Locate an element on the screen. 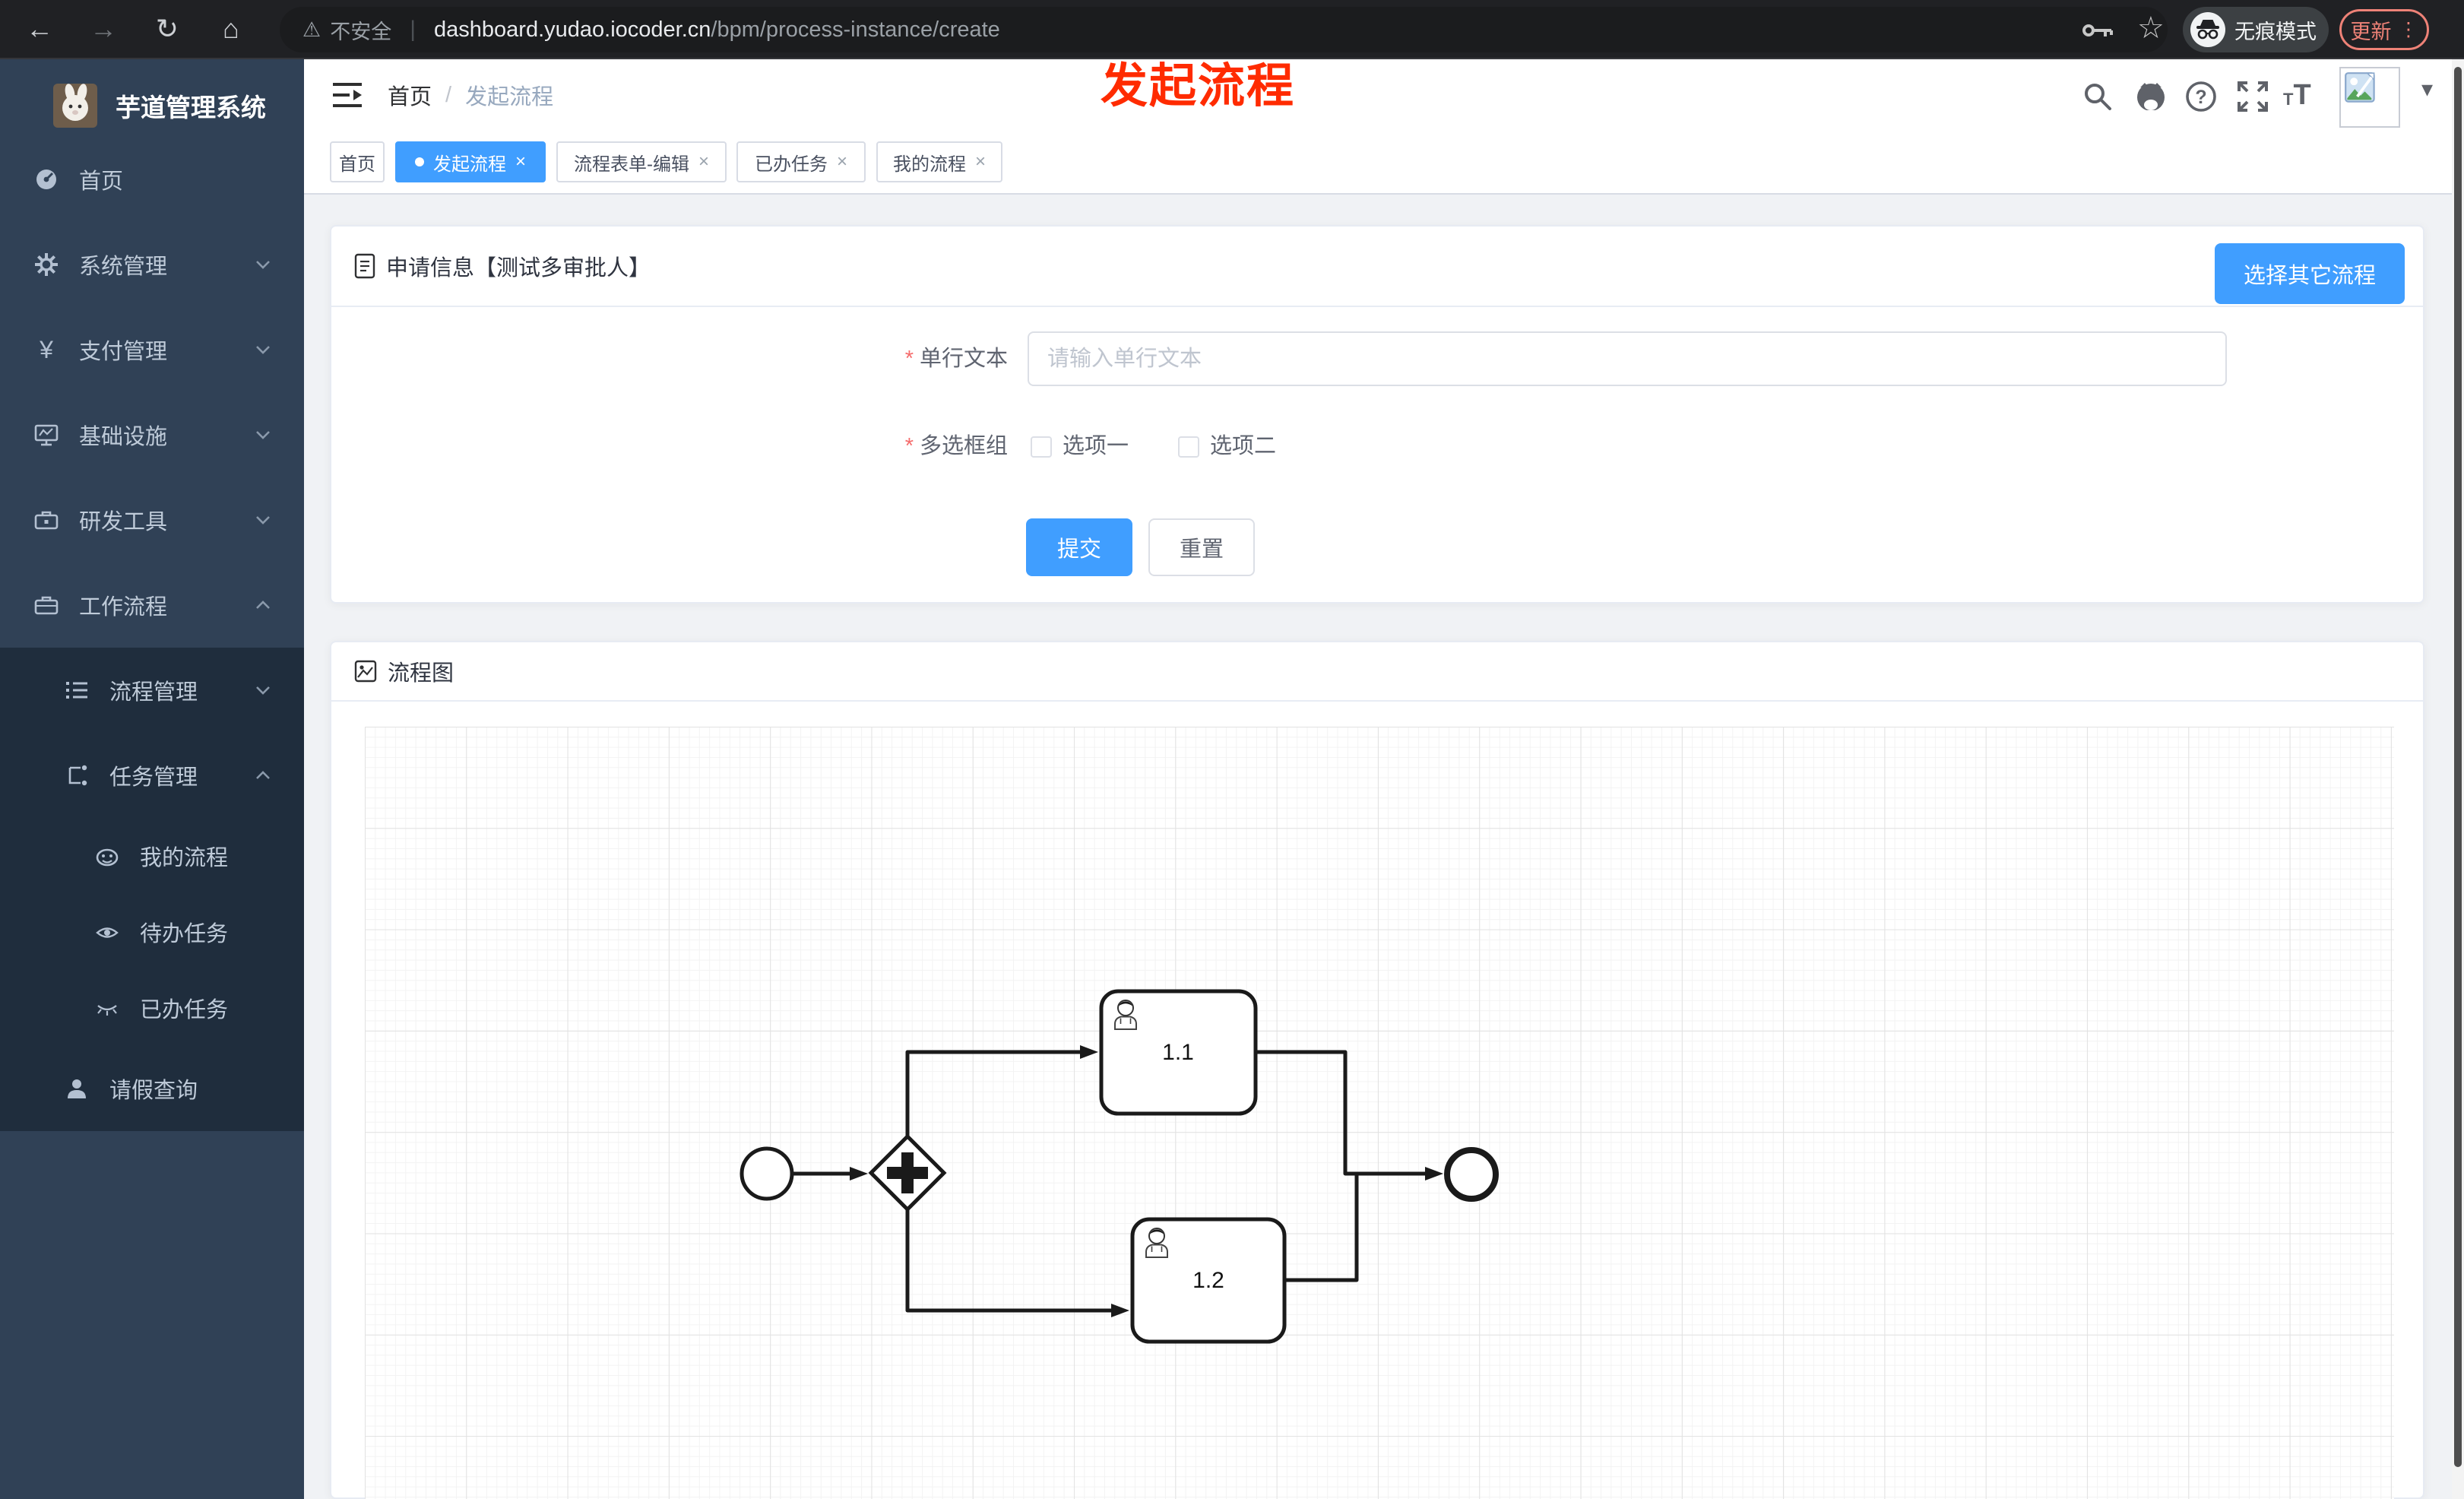 Image resolution: width=2464 pixels, height=1499 pixels. browser-update-button: 更新 ⋮ is located at coordinates (2384, 30).